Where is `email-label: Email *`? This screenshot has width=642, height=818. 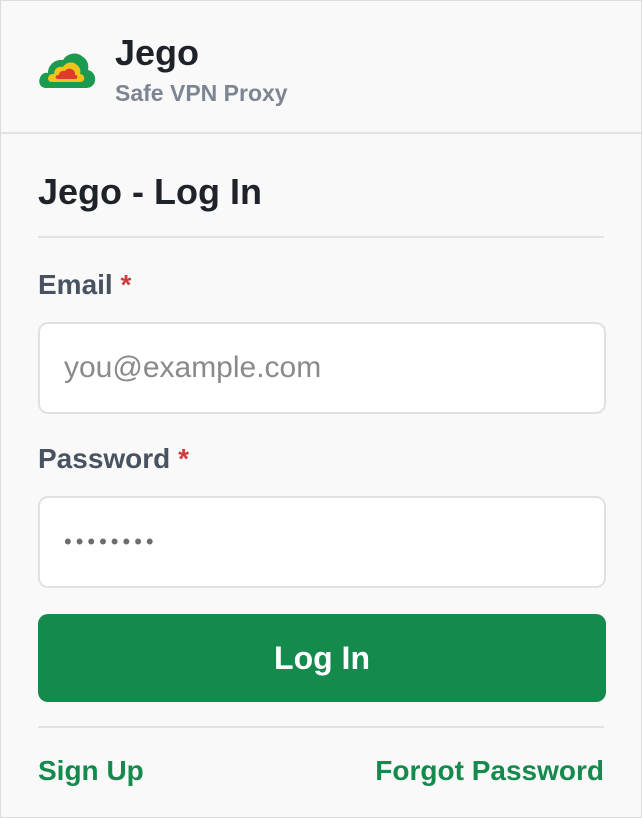
email-label: Email * is located at coordinates (321, 285).